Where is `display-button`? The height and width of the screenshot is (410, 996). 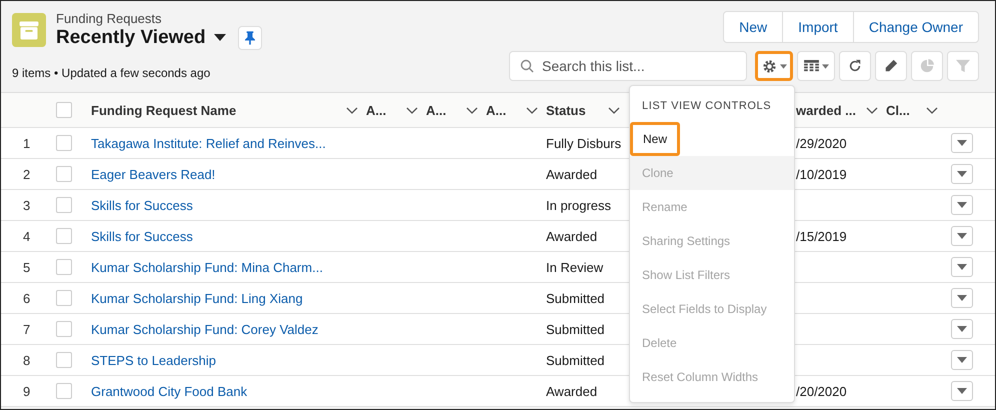
display-button is located at coordinates (816, 66).